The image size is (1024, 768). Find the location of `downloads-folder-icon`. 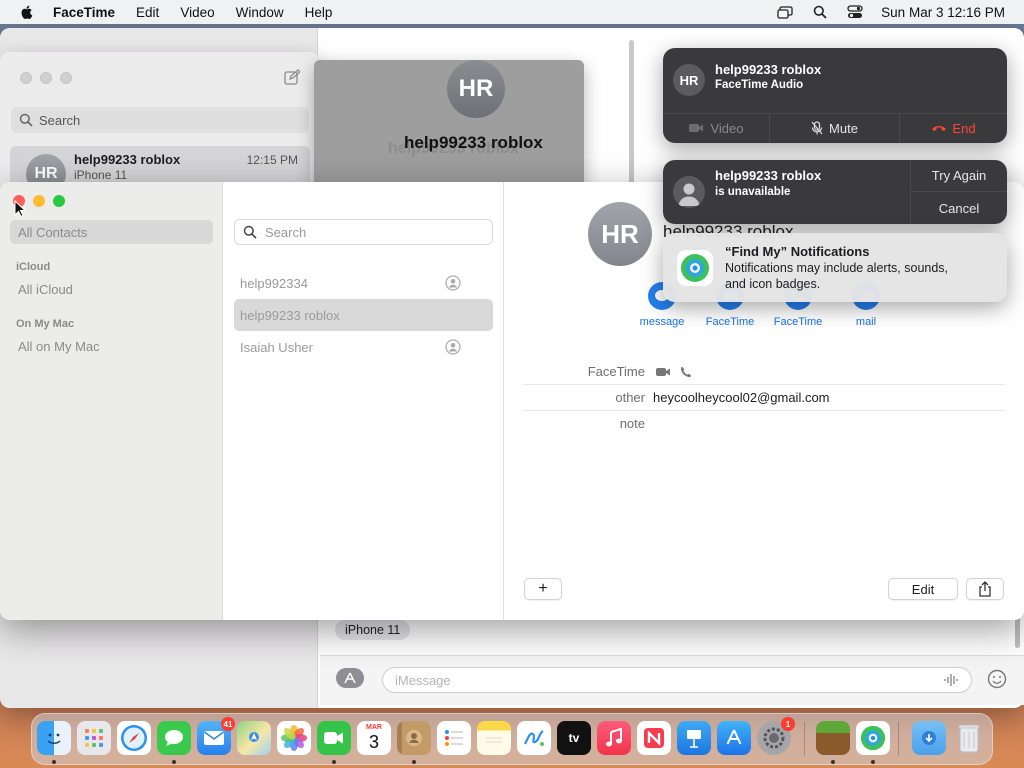

downloads-folder-icon is located at coordinates (929, 738).